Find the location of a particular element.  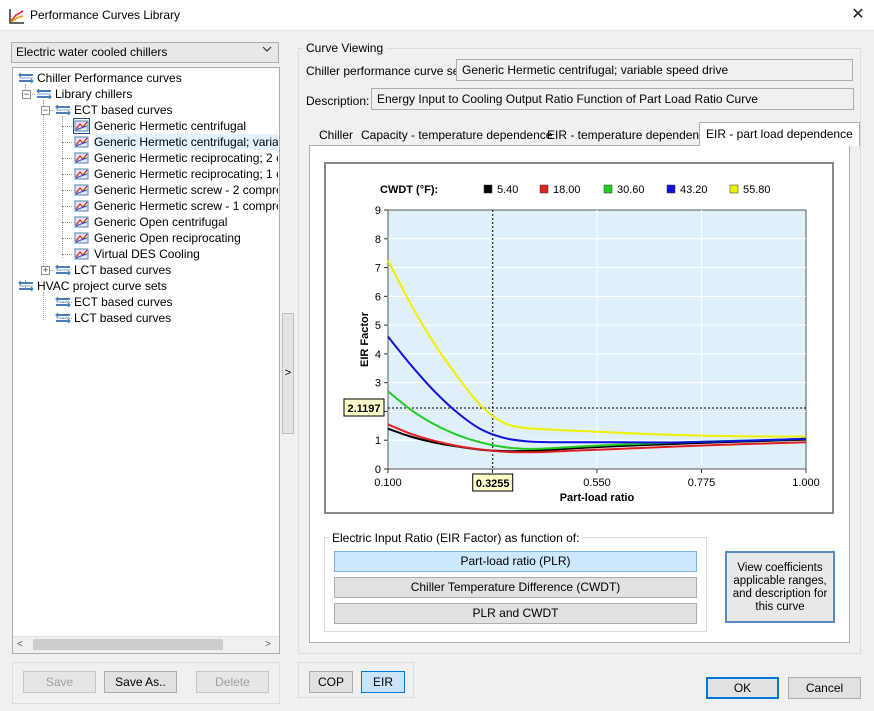

view-coefficients-line4: this curve is located at coordinates (780, 607).